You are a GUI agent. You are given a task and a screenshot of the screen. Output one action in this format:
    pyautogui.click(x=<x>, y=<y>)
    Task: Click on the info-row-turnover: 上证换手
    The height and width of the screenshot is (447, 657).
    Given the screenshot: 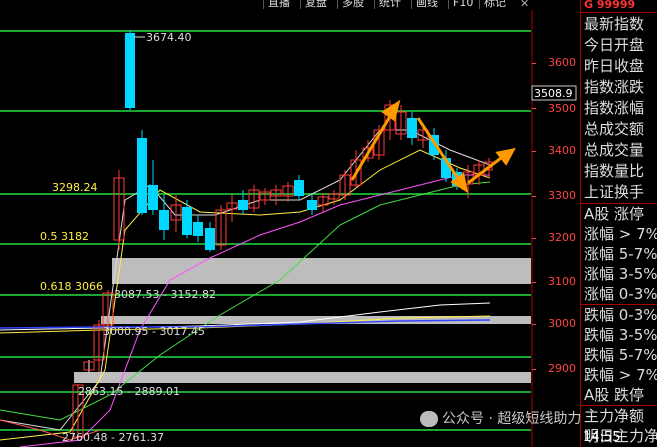 What is the action you would take?
    pyautogui.click(x=614, y=192)
    